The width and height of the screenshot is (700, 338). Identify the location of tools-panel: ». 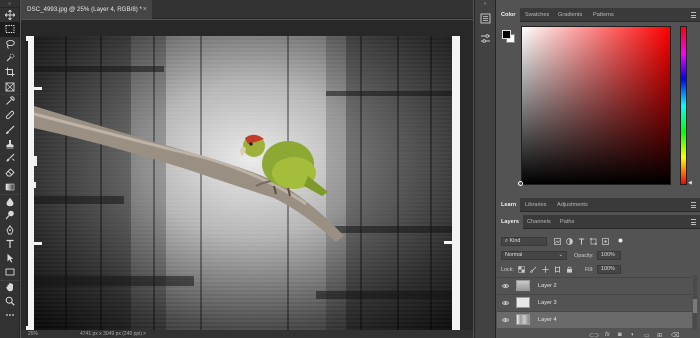
(10, 169).